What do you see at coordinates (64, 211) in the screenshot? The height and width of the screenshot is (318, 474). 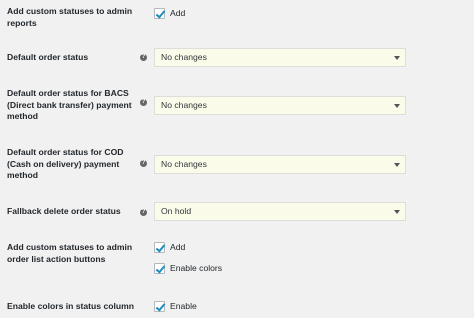 I see `fallback-delete-label: Fallback delete order status` at bounding box center [64, 211].